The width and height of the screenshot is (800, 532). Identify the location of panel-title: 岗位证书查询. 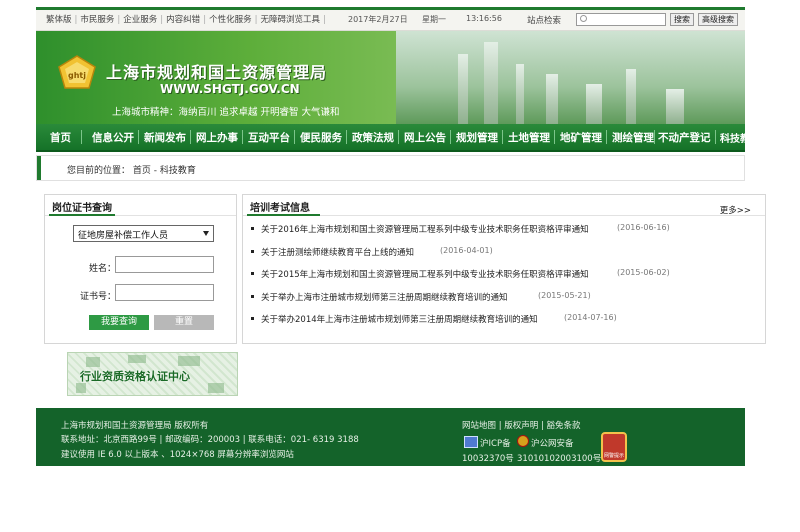
(82, 208).